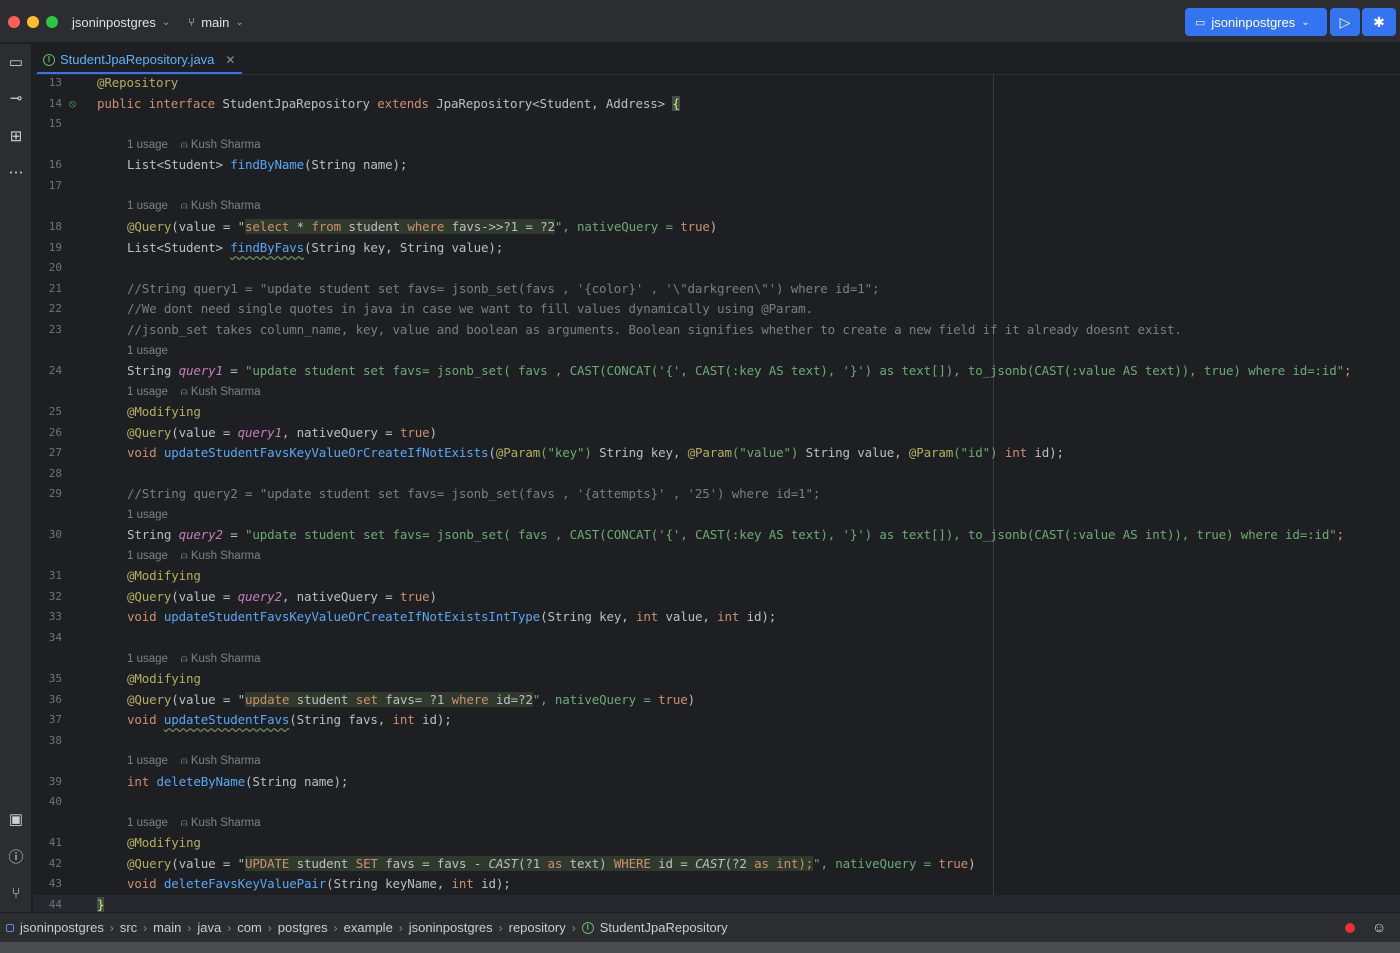 Image resolution: width=1400 pixels, height=953 pixels. What do you see at coordinates (121, 22) in the screenshot?
I see `project-switcher: jsoninpostgres ⌄` at bounding box center [121, 22].